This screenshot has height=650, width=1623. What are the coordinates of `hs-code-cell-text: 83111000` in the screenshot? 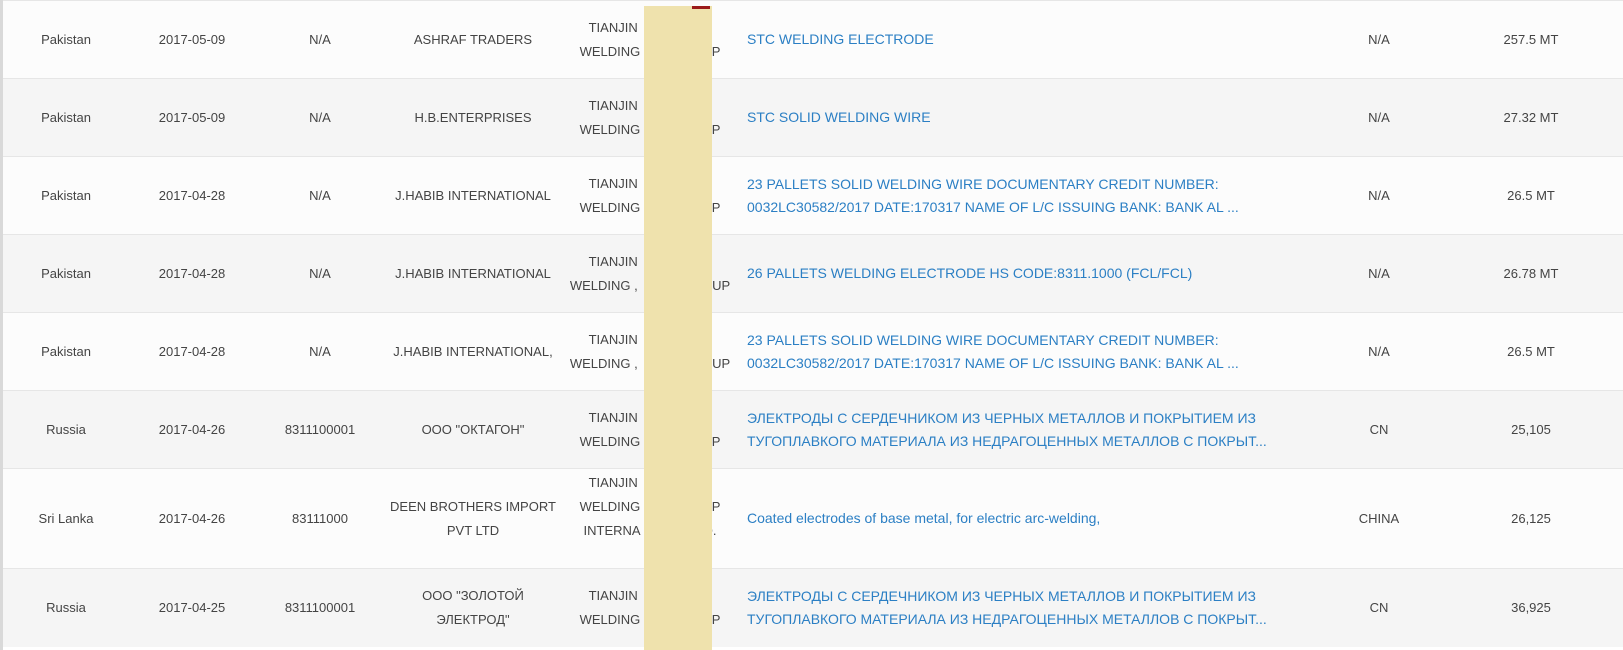 It's located at (320, 518).